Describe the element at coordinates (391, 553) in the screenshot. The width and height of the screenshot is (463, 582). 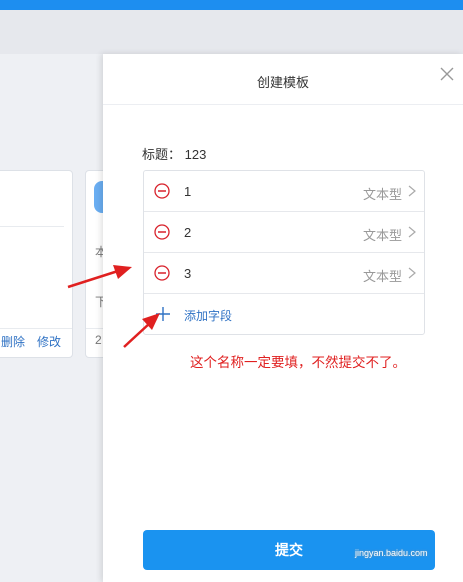
I see `watermark: jingyan.baidu.com` at that location.